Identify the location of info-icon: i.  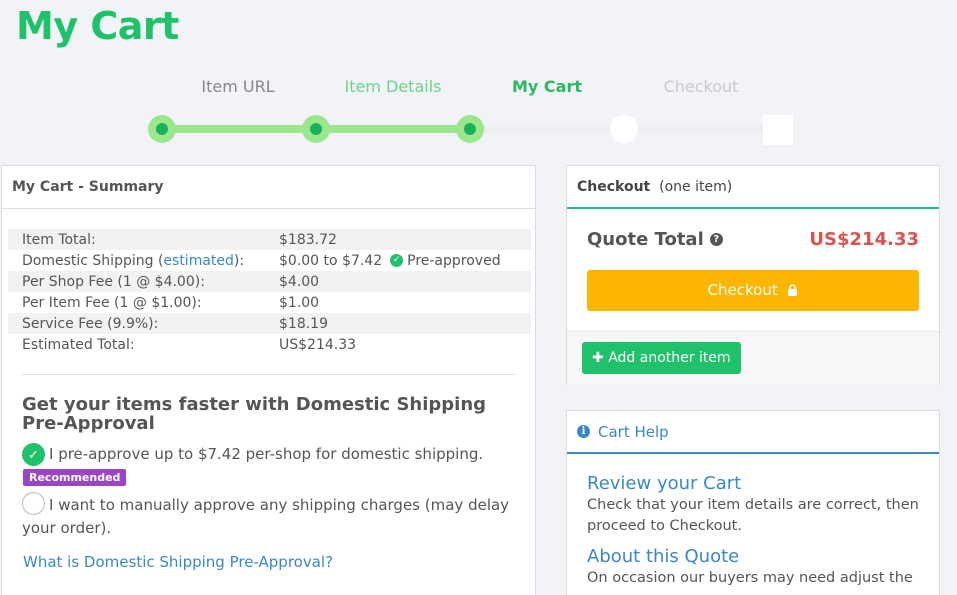
(583, 431).